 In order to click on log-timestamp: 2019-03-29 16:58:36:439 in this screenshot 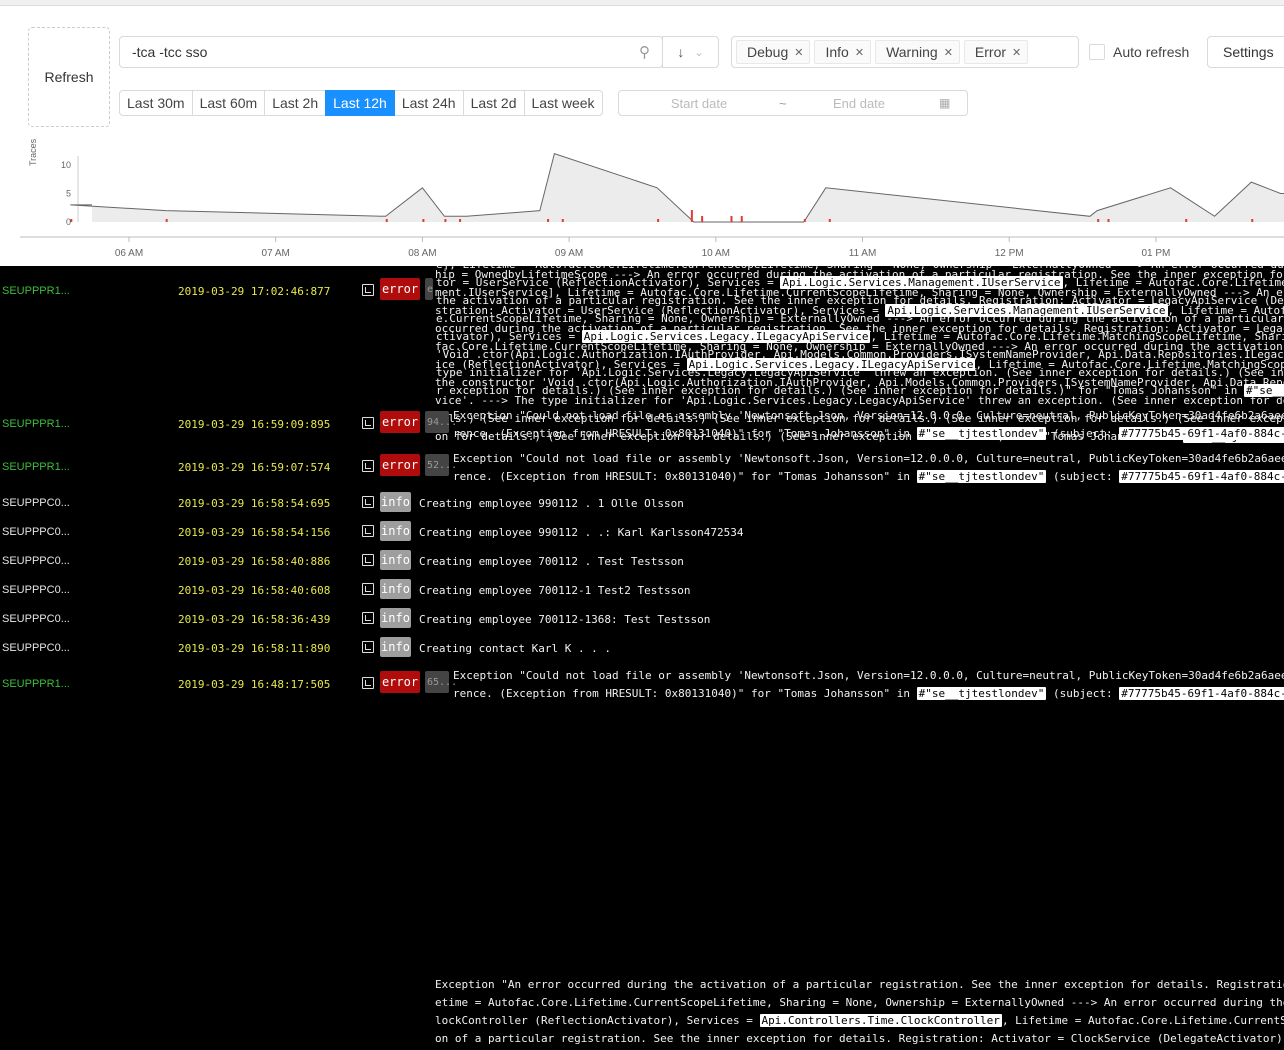, I will do `click(254, 619)`.